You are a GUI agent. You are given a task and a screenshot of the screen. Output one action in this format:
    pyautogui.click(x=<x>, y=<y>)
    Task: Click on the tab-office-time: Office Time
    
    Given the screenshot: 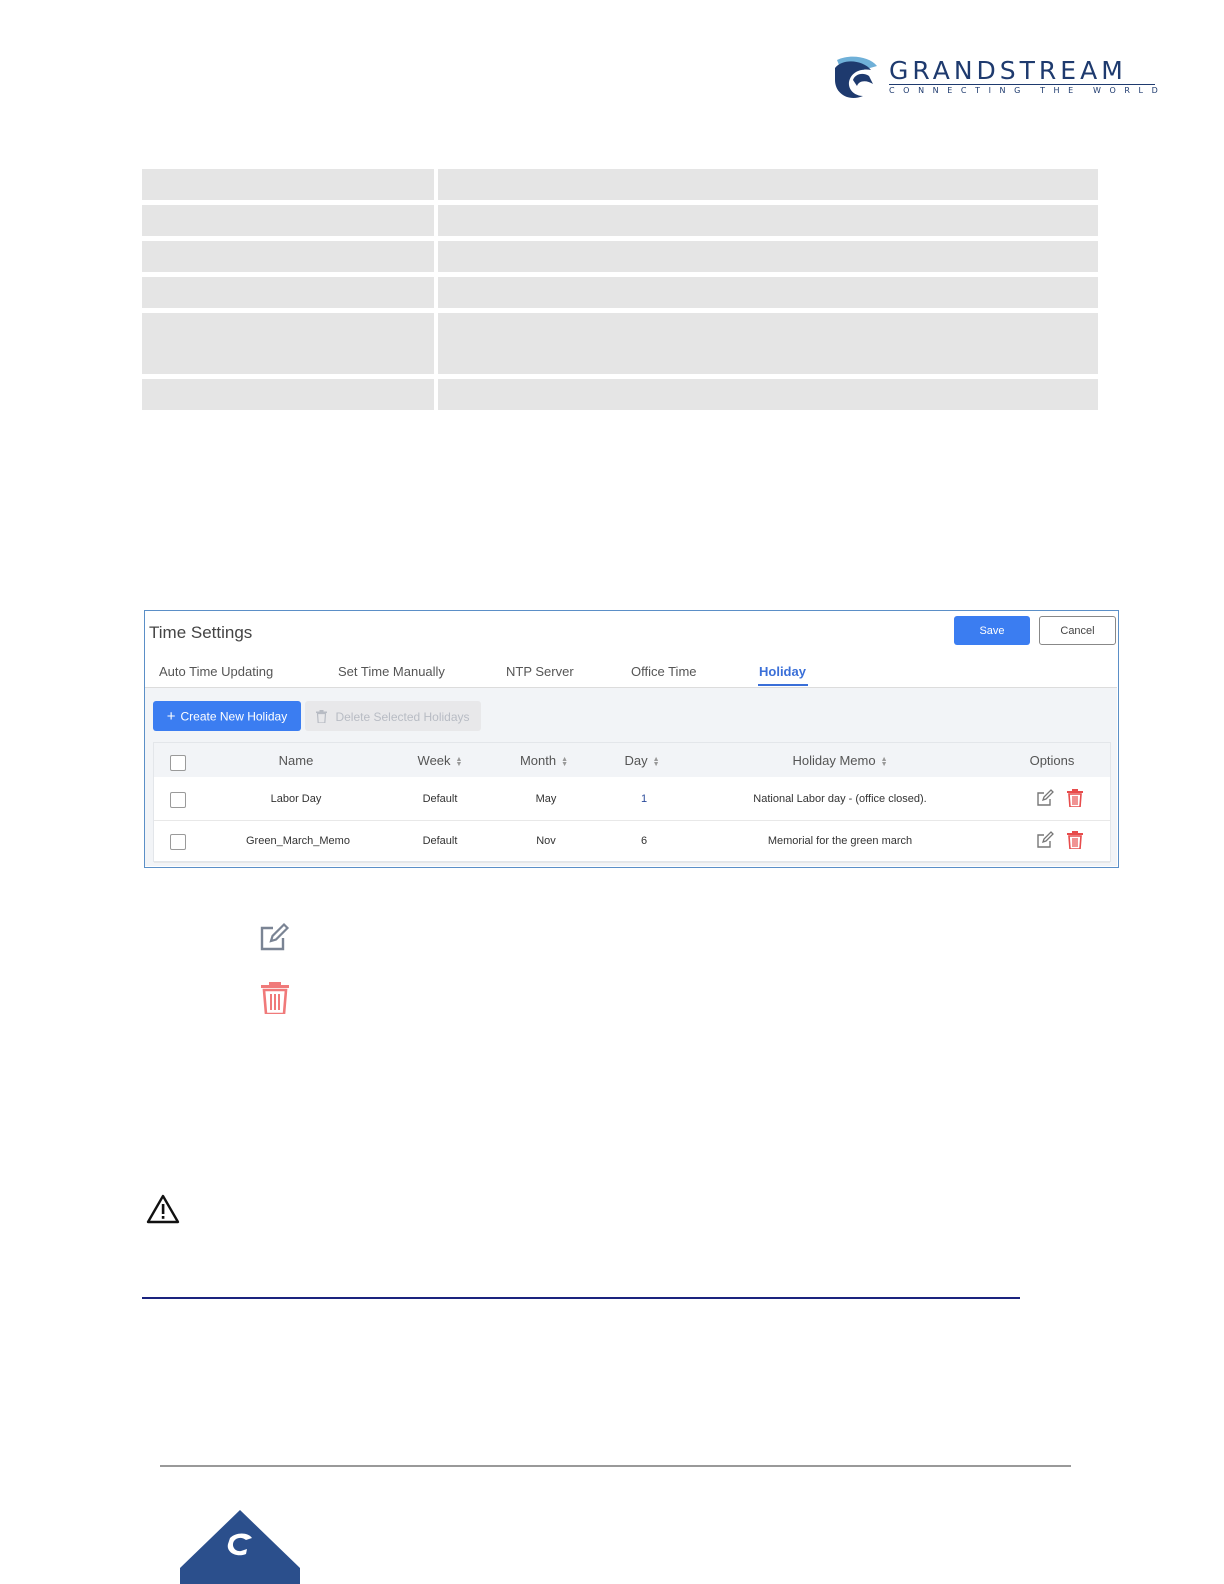 What is the action you would take?
    pyautogui.click(x=664, y=671)
    